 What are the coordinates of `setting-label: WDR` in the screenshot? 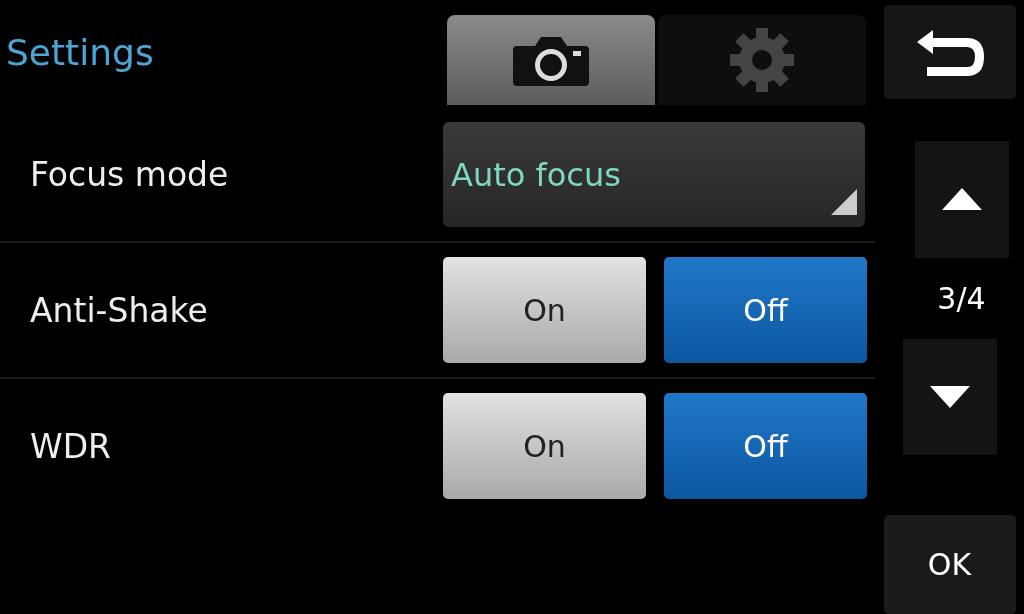 It's located at (70, 446).